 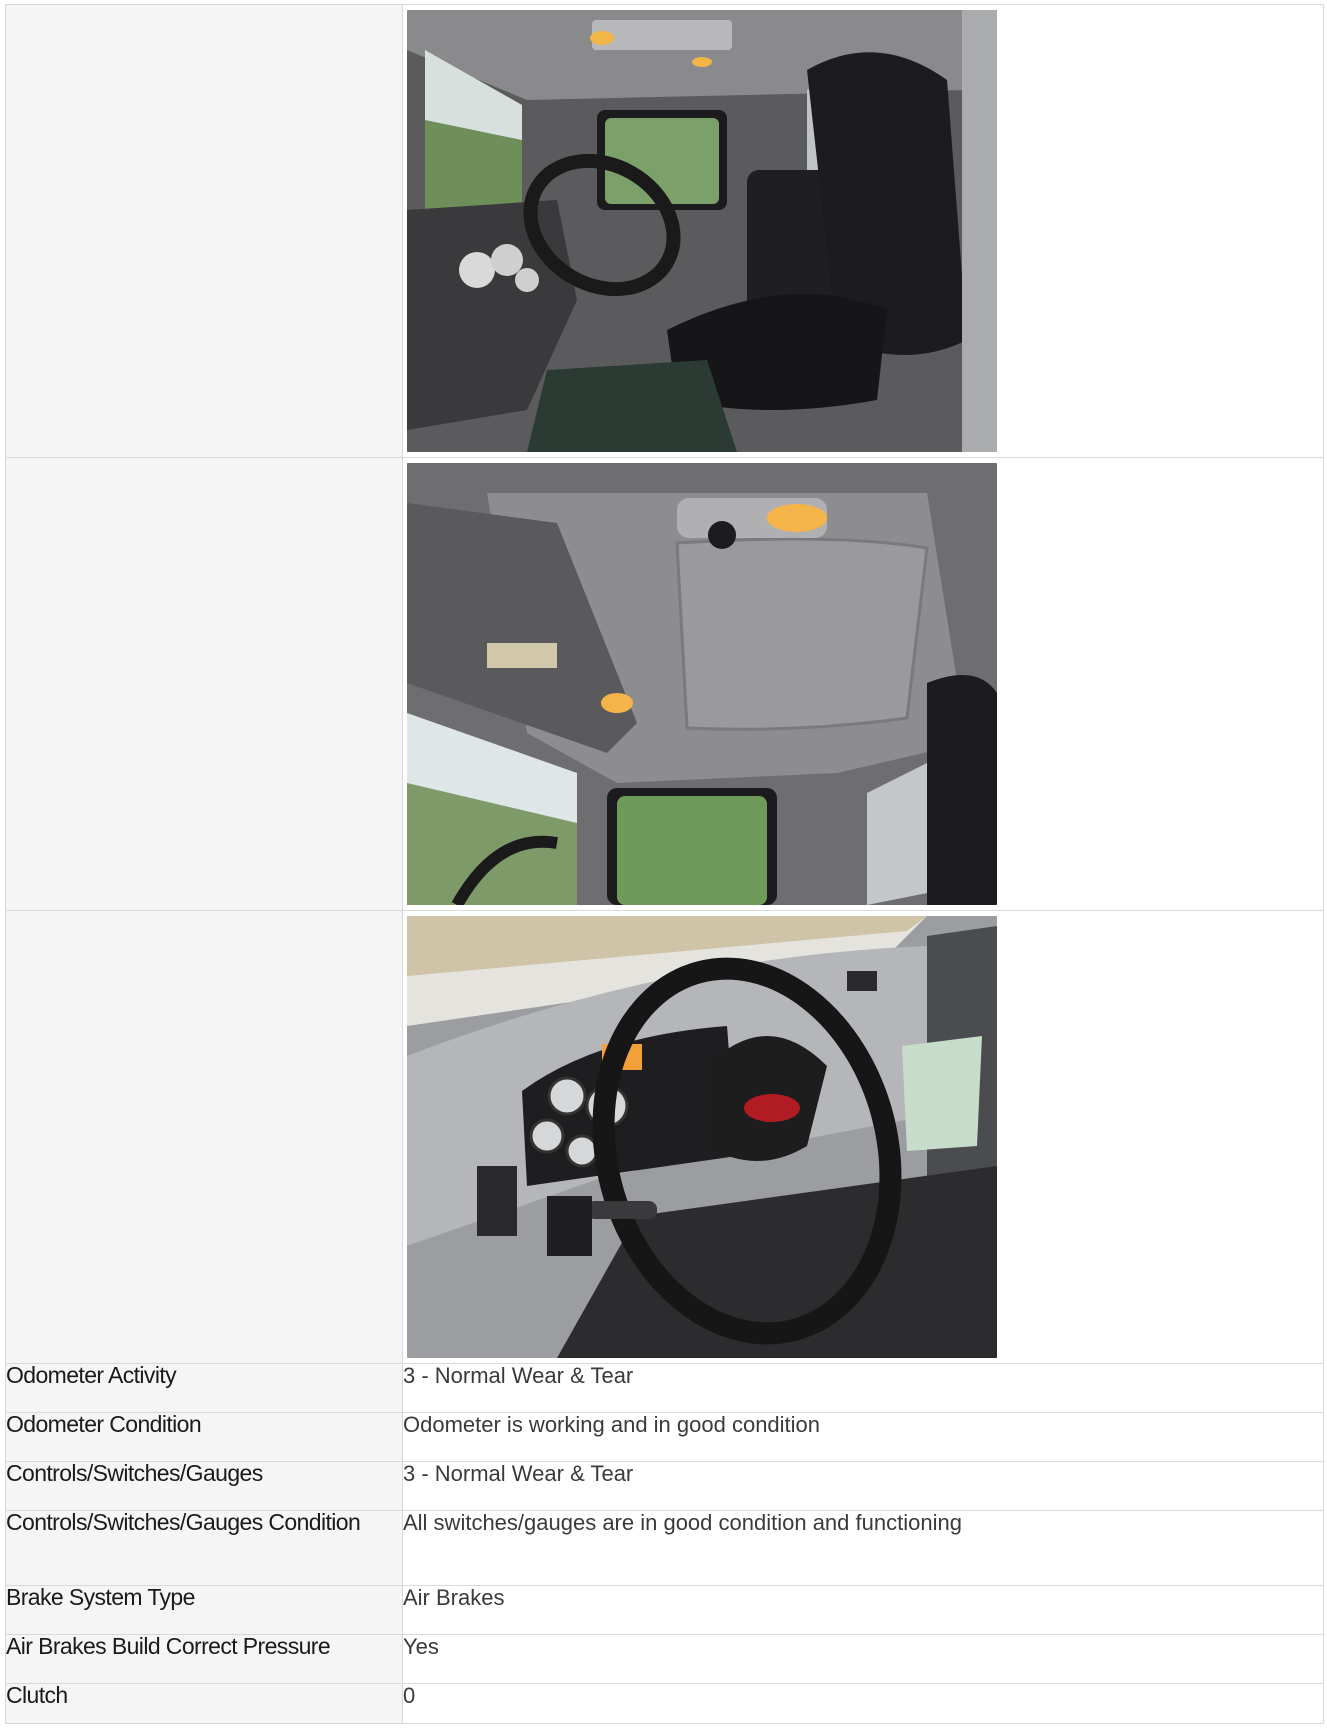 What do you see at coordinates (863, 1659) in the screenshot?
I see `air-brakes-pressure-value: Yes` at bounding box center [863, 1659].